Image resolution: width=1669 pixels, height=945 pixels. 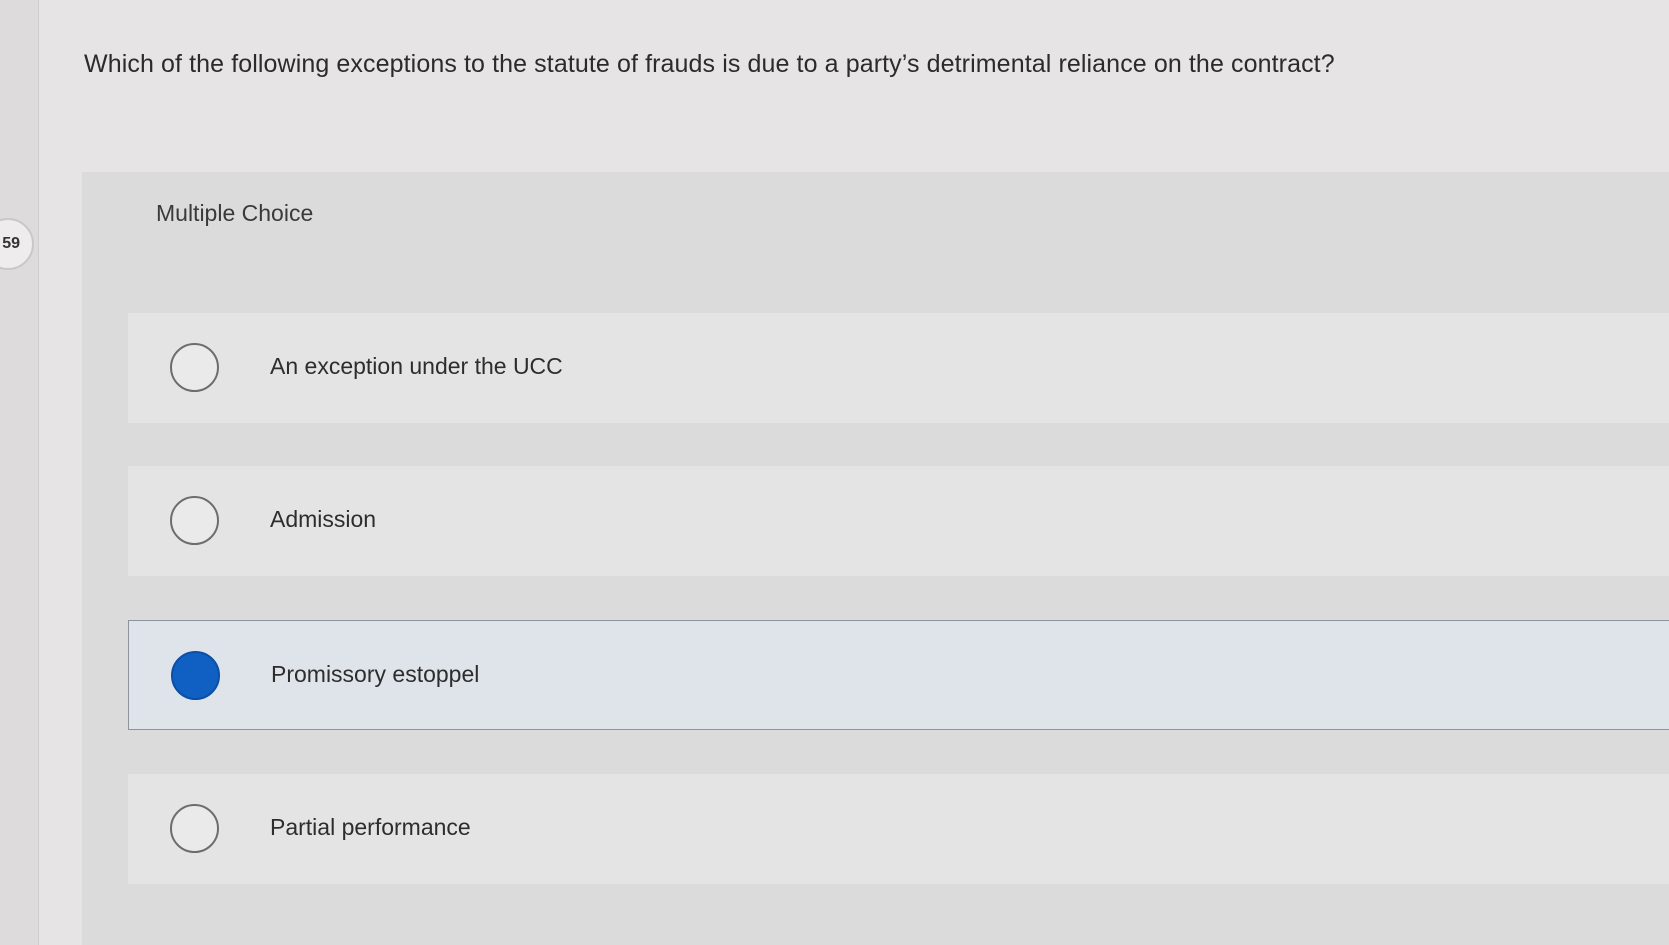 What do you see at coordinates (235, 213) in the screenshot?
I see `choice-type-heading: Multiple Choice` at bounding box center [235, 213].